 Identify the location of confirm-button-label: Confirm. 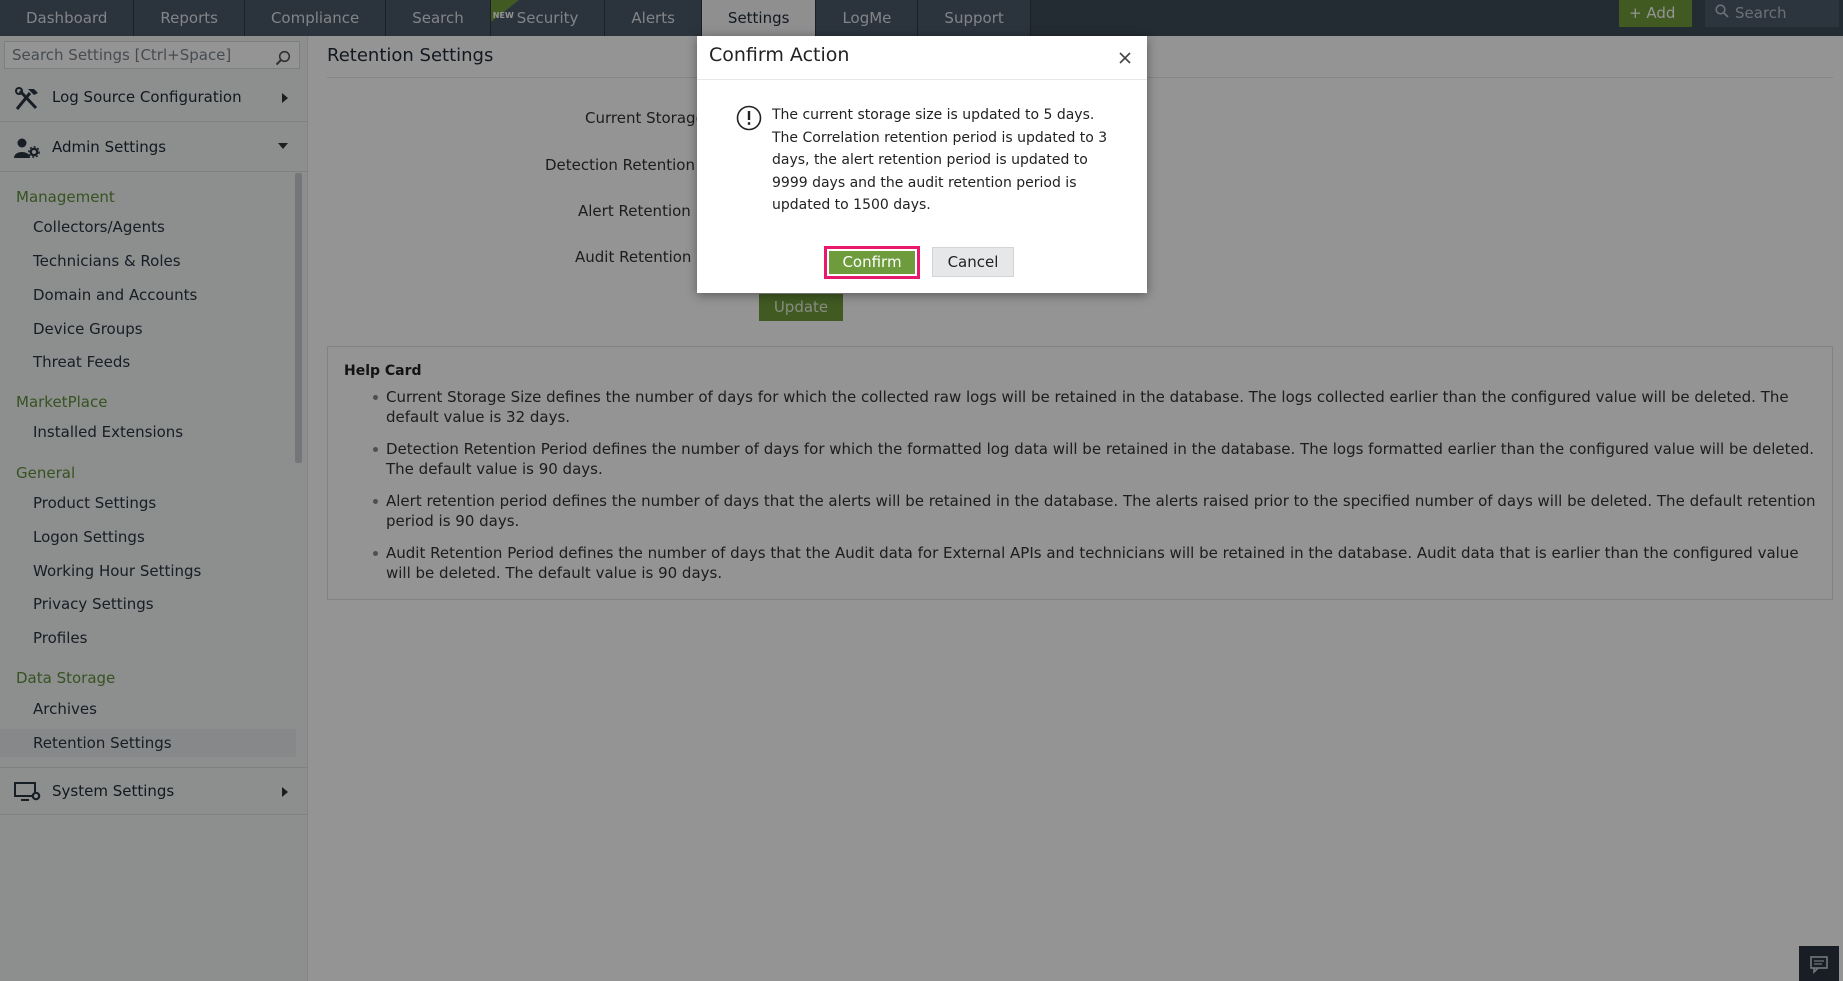
(872, 262).